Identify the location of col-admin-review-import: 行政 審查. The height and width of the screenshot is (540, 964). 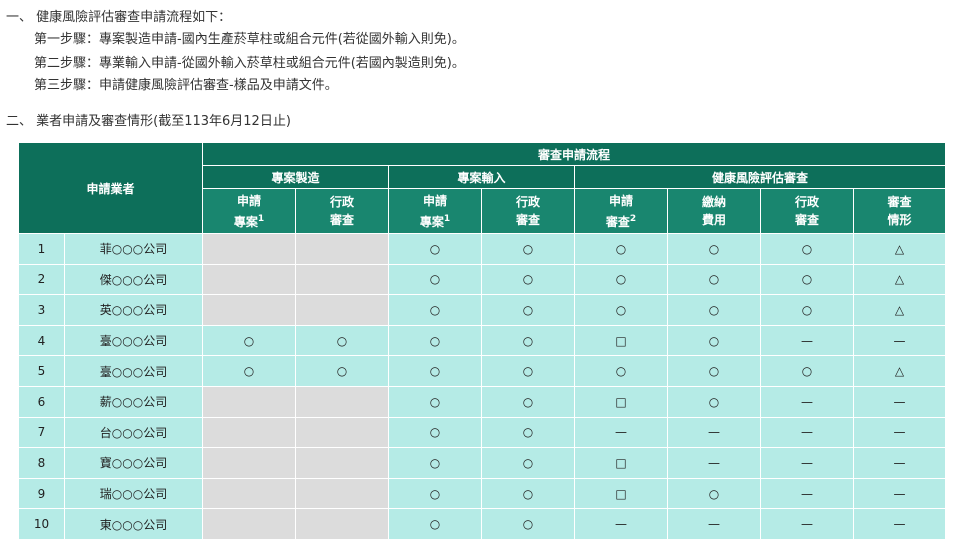
(528, 211).